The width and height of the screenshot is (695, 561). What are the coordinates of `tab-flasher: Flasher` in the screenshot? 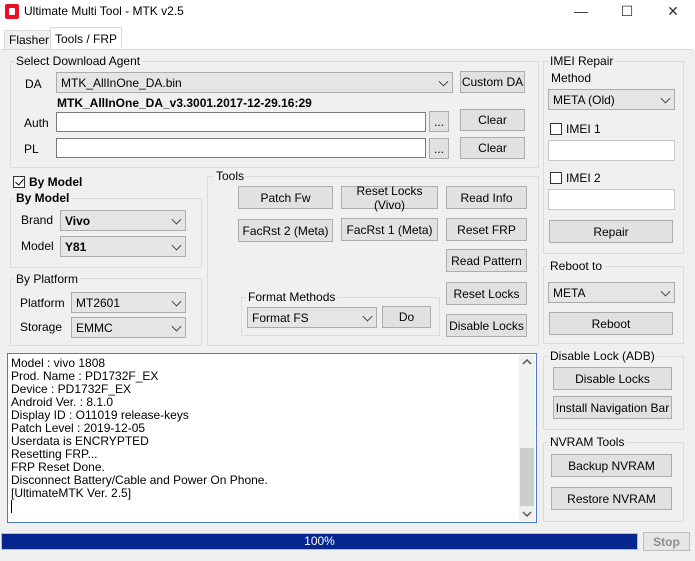 It's located at (29, 40).